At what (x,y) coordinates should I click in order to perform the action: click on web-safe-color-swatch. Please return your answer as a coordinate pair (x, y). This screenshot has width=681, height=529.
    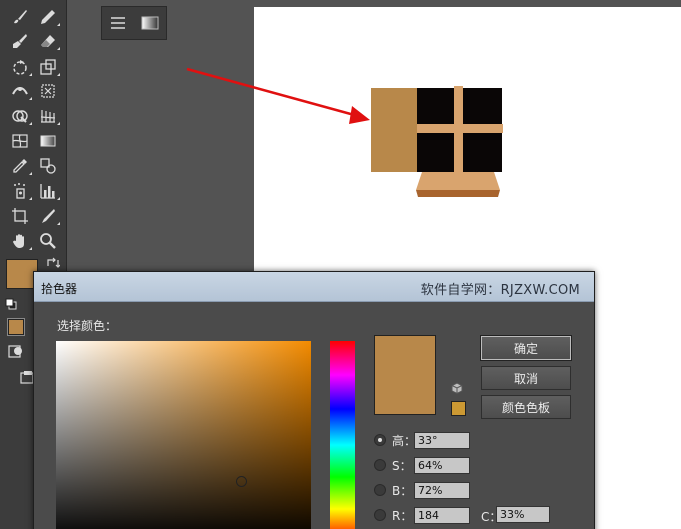
    Looking at the image, I should click on (458, 408).